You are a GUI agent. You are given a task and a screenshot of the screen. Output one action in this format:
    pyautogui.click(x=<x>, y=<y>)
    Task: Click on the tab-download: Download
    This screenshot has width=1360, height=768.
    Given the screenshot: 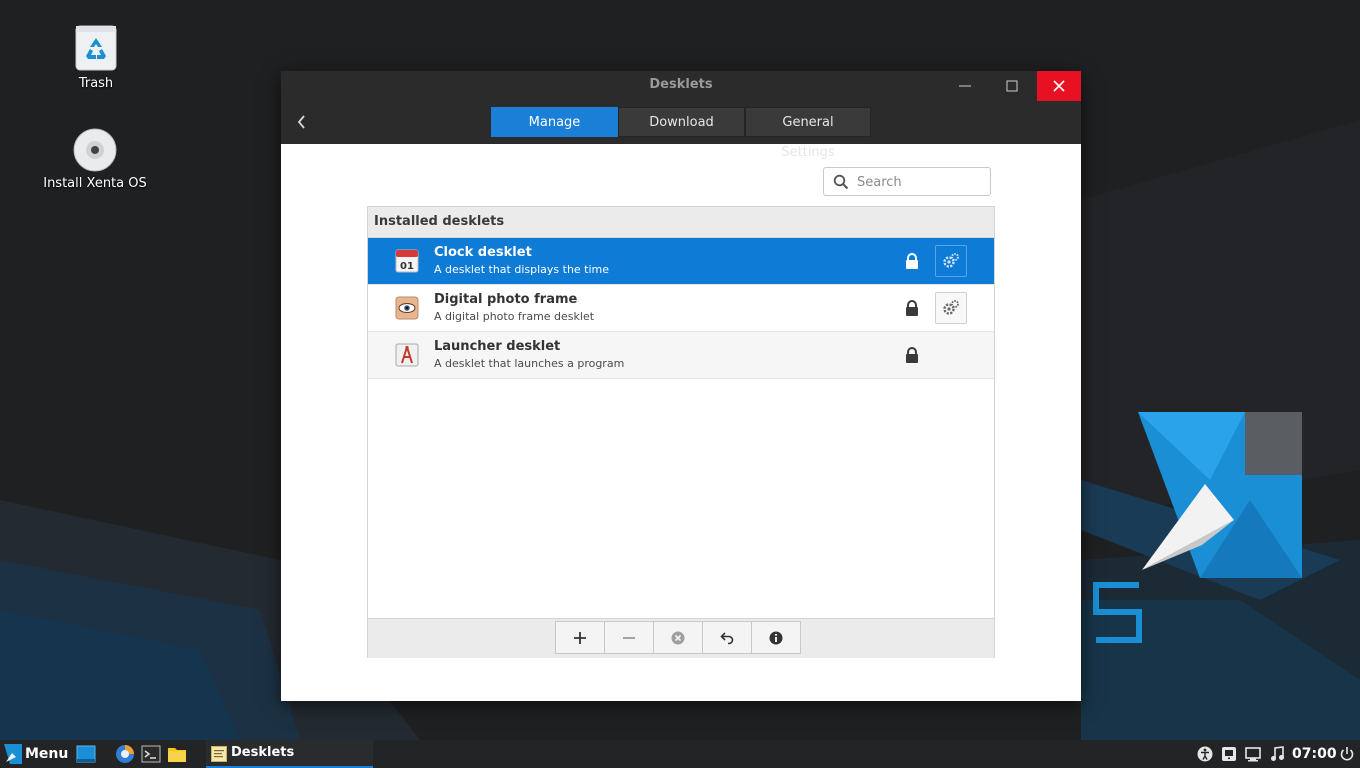 What is the action you would take?
    pyautogui.click(x=681, y=122)
    